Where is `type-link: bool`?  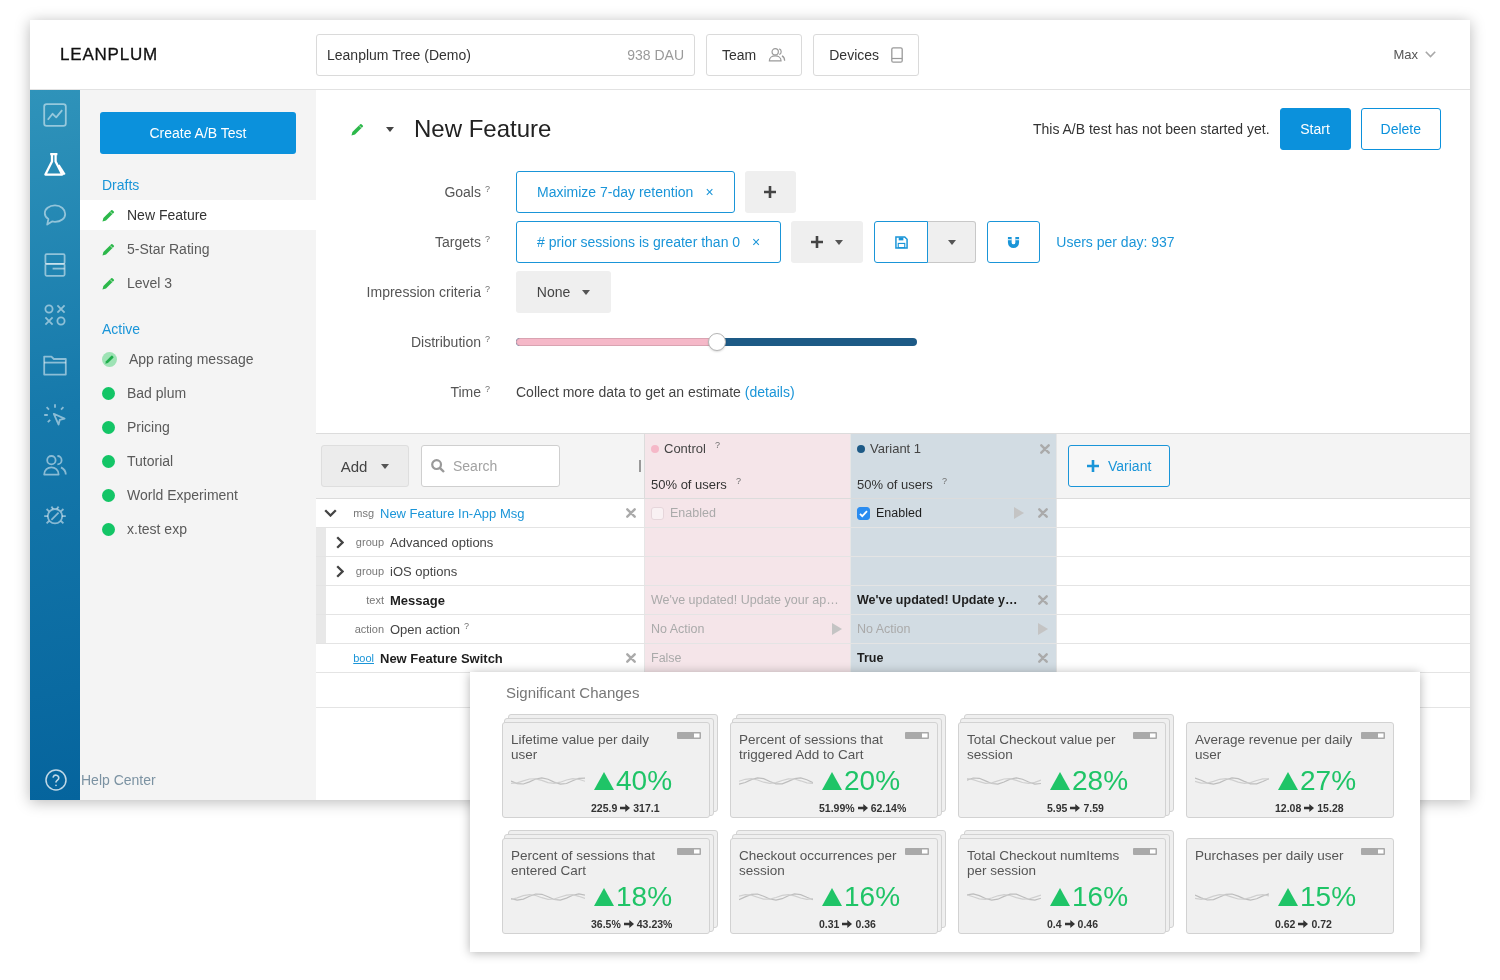 type-link: bool is located at coordinates (356, 658).